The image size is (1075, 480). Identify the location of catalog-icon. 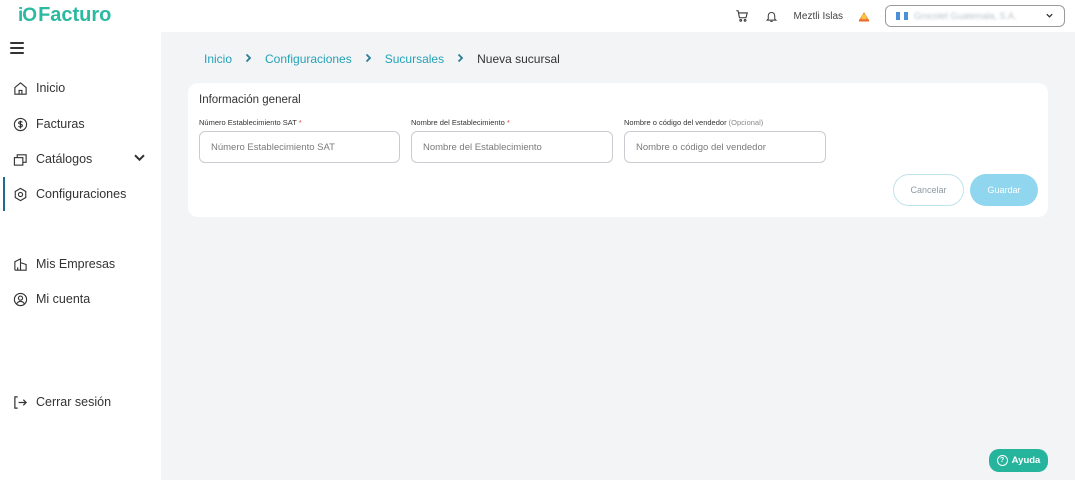
(20, 159).